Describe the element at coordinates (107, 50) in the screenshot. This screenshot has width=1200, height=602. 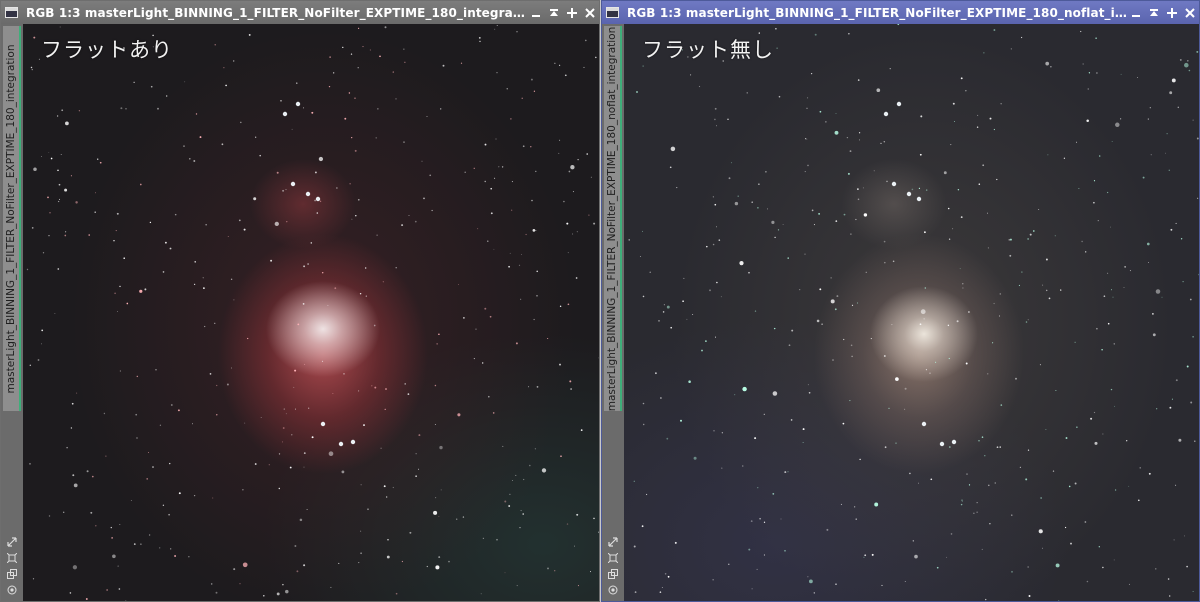
I see `image-caption: フラットあり` at that location.